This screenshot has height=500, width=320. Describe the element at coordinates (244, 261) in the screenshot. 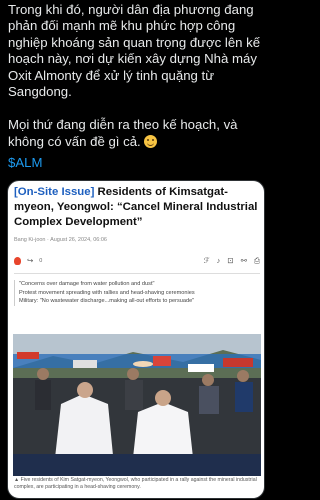

I see `copy-link-icon: ⚯` at that location.